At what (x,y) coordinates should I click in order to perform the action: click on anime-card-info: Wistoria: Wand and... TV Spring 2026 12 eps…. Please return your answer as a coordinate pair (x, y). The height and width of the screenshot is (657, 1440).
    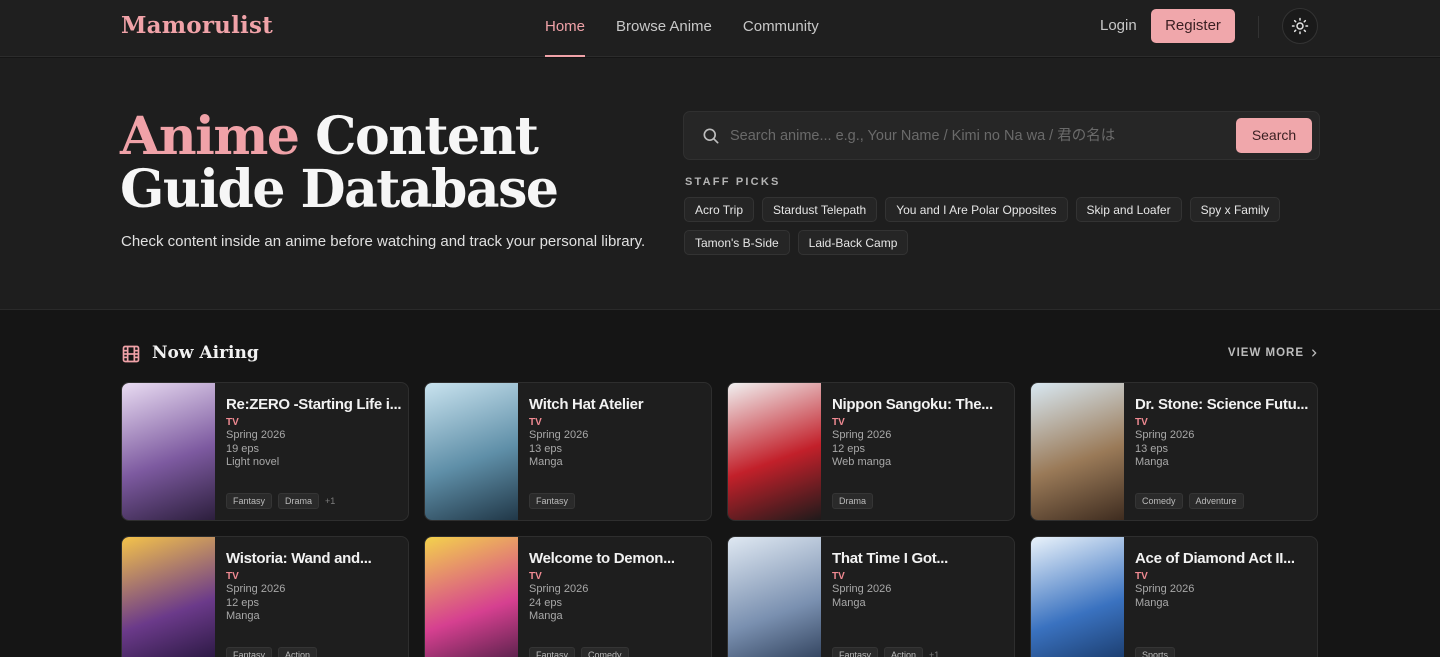
    Looking at the image, I should click on (314, 586).